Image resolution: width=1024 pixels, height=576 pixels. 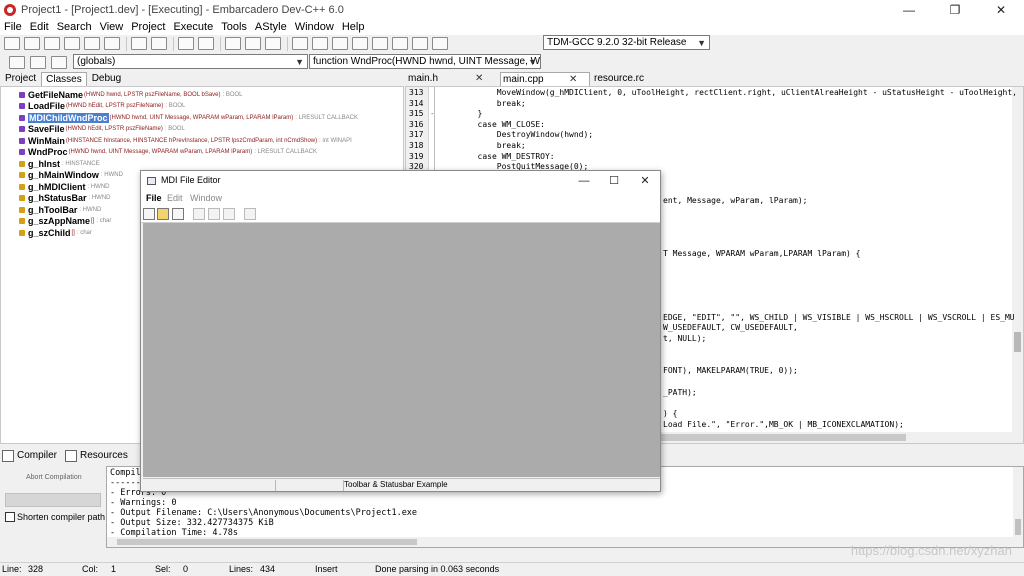 I want to click on menu-window: Window, so click(x=314, y=27).